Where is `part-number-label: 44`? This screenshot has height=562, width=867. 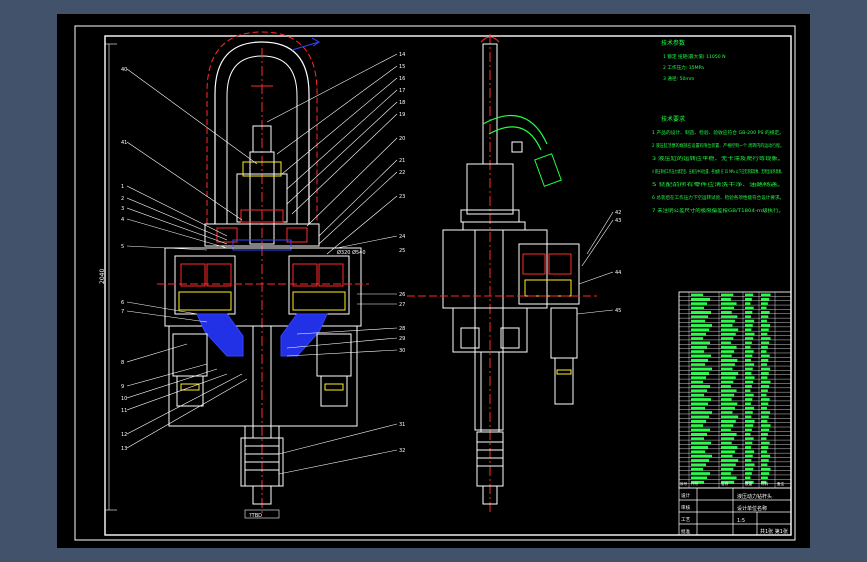 part-number-label: 44 is located at coordinates (618, 273).